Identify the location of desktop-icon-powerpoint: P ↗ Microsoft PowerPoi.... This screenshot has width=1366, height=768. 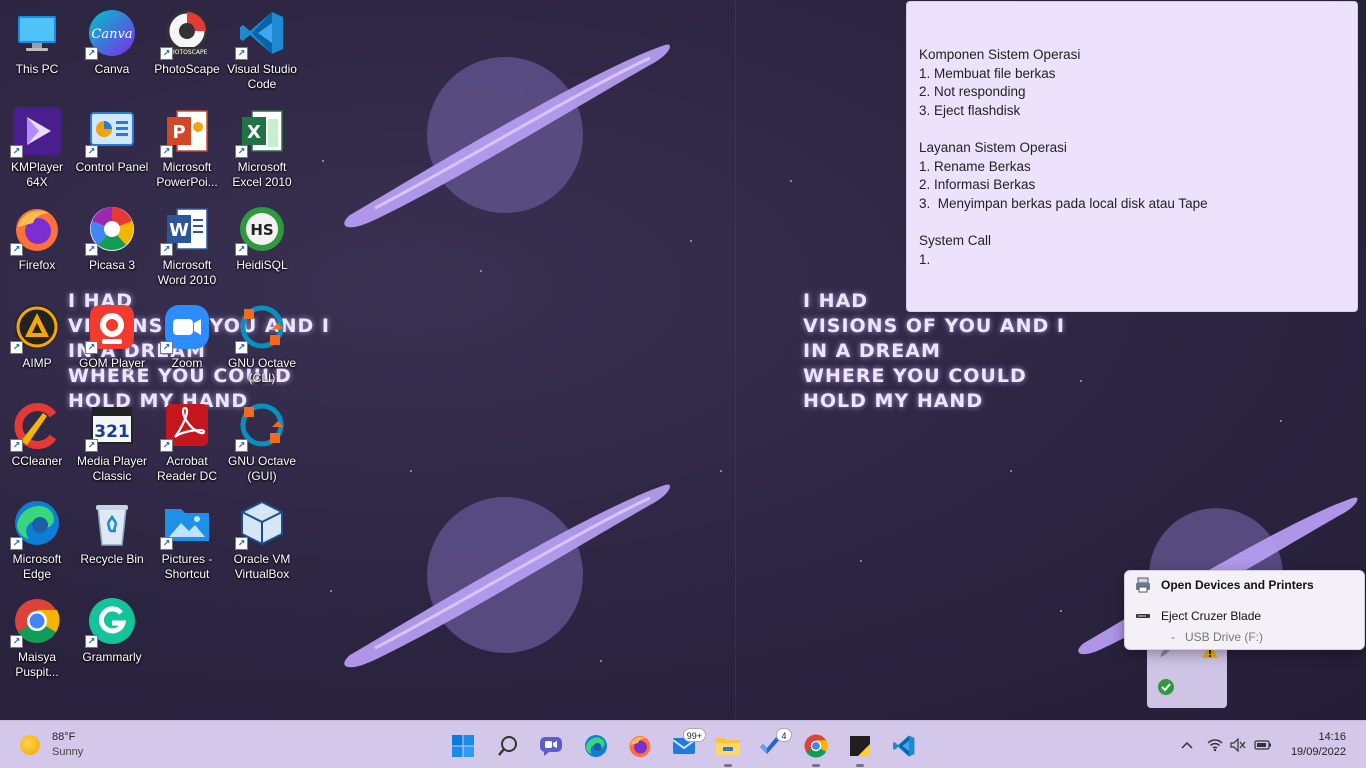
(187, 150).